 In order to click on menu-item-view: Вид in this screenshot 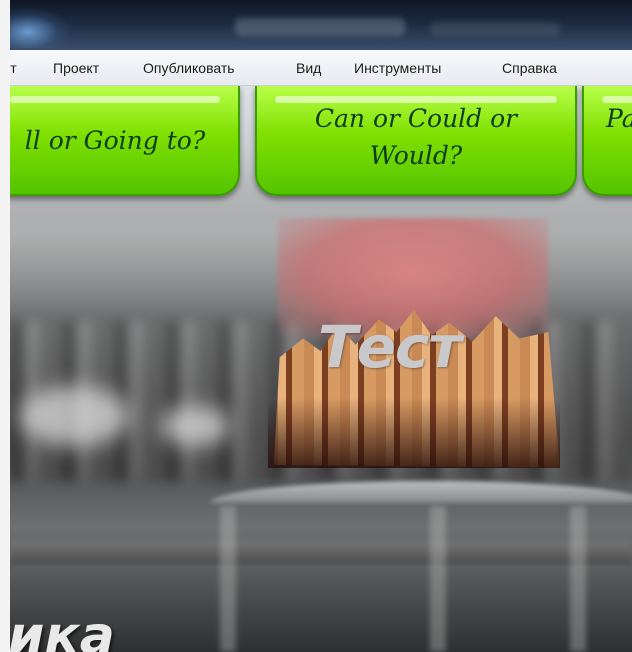, I will do `click(308, 68)`.